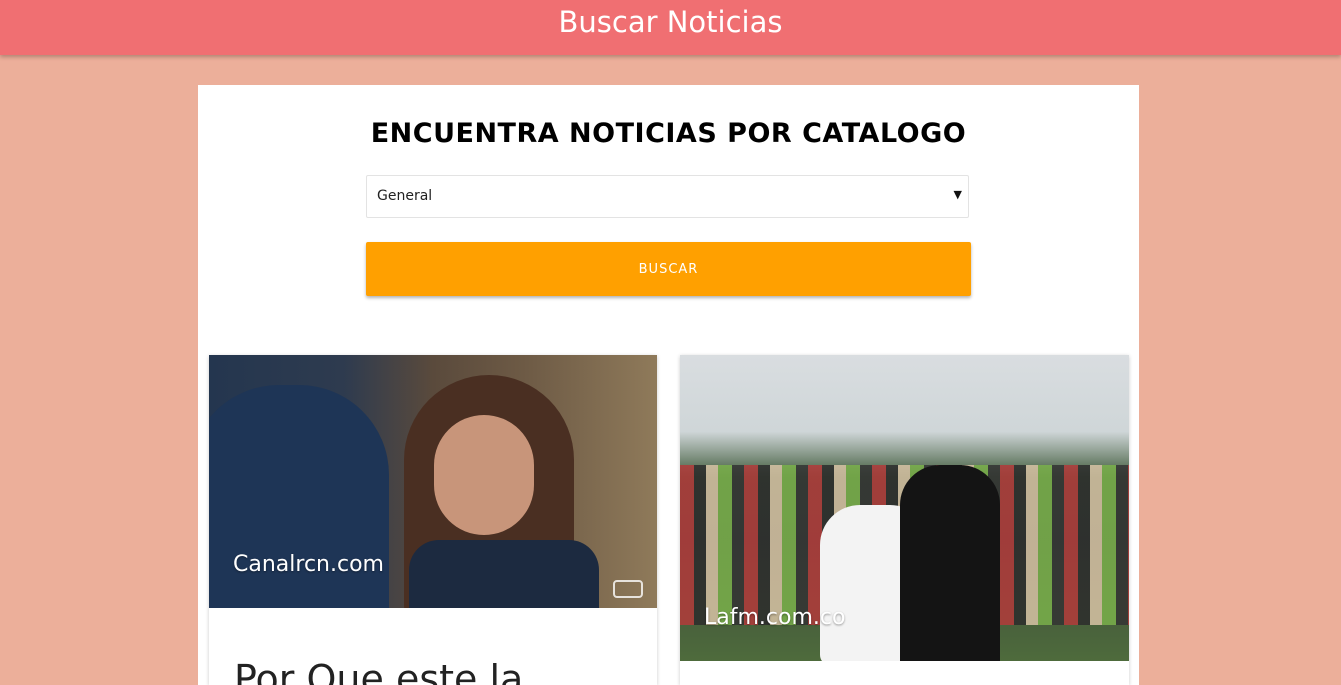 The width and height of the screenshot is (1341, 685). What do you see at coordinates (308, 564) in the screenshot?
I see `news-card-source: Canalrcn.com` at bounding box center [308, 564].